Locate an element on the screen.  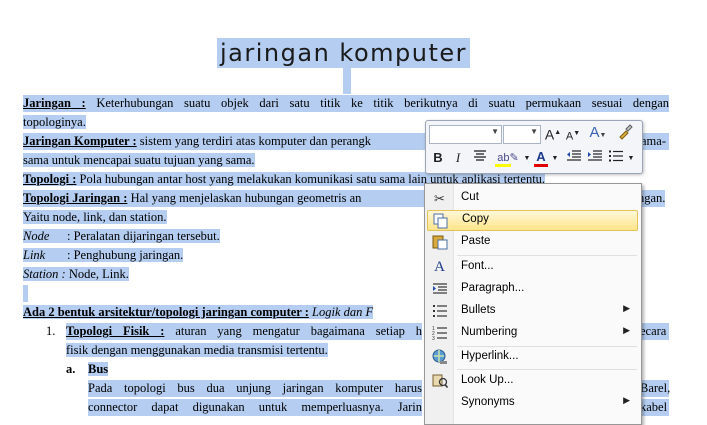
text-fragment: ama- is located at coordinates (655, 141).